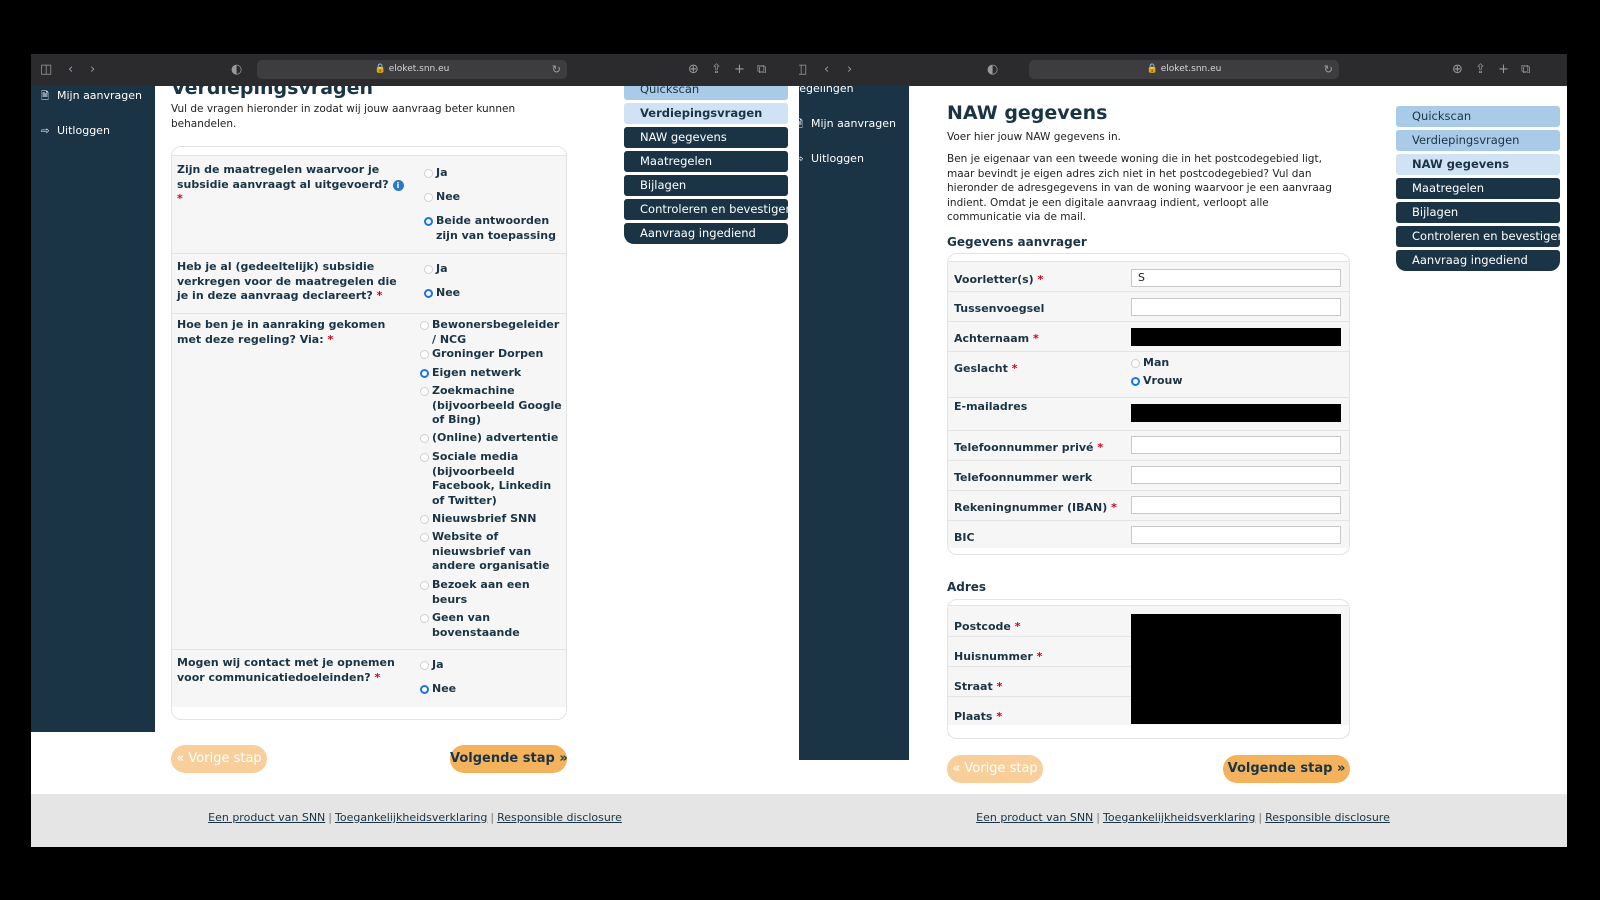 Image resolution: width=1600 pixels, height=900 pixels. What do you see at coordinates (493, 332) in the screenshot?
I see `radio-option: Bewonersbegeleider / NCG` at bounding box center [493, 332].